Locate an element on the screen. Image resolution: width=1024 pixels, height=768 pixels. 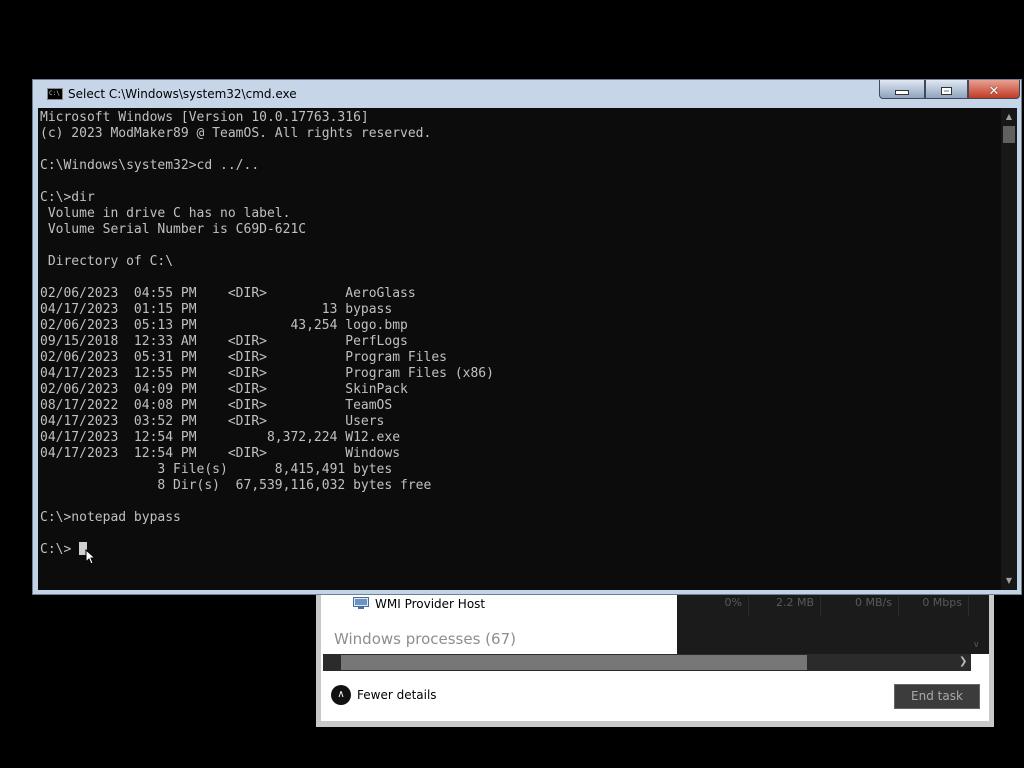
minimize-icon is located at coordinates (902, 92).